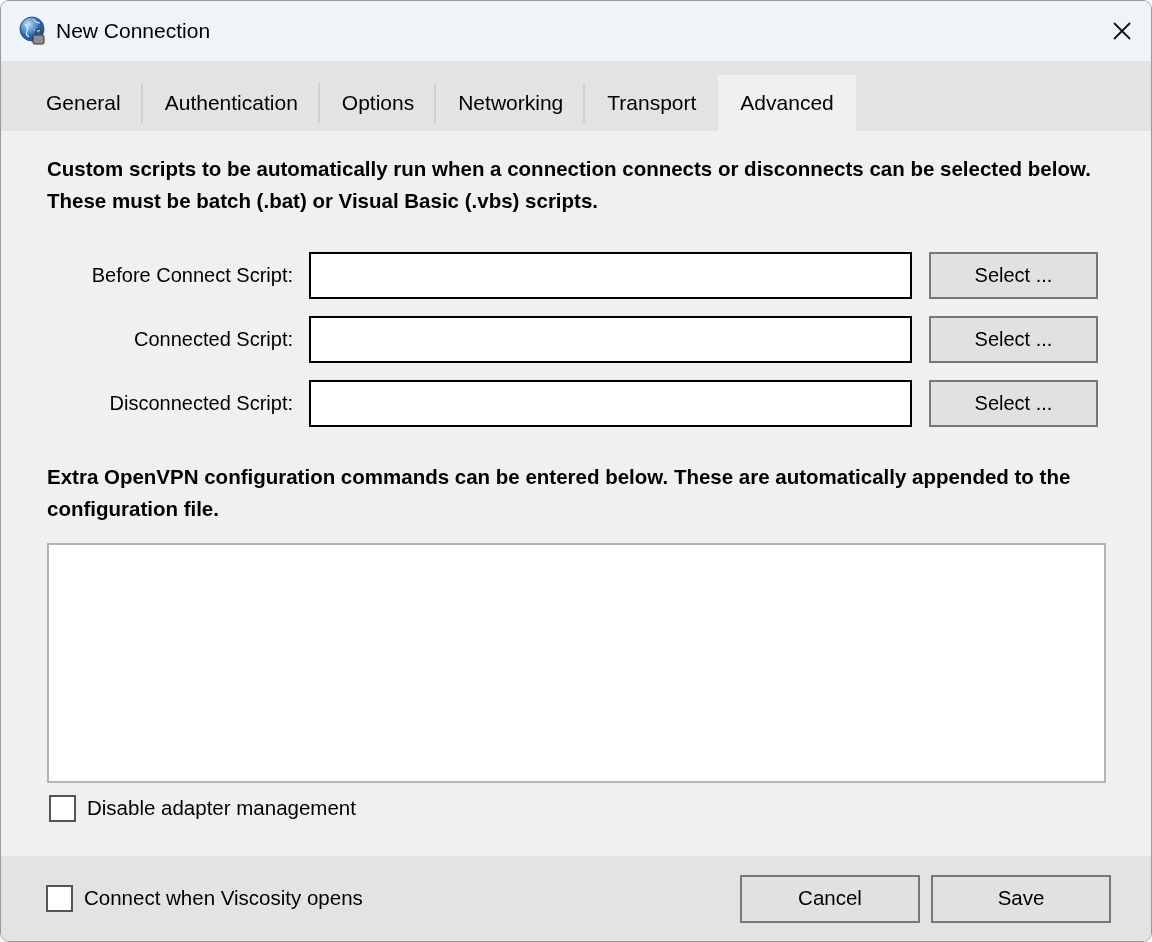  Describe the element at coordinates (231, 103) in the screenshot. I see `tab: Authentication` at that location.